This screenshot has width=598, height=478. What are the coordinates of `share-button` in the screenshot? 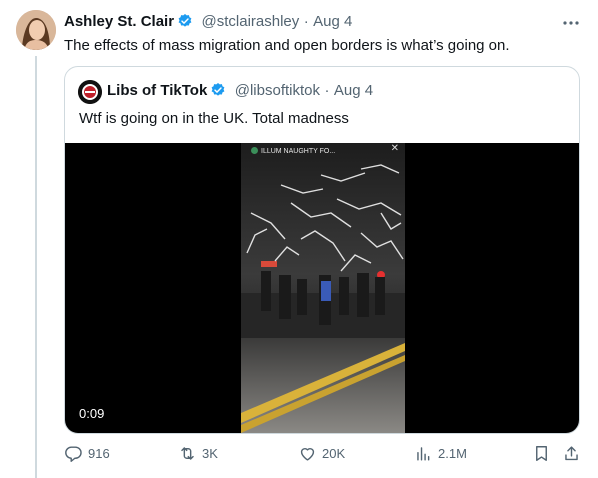 It's located at (571, 453).